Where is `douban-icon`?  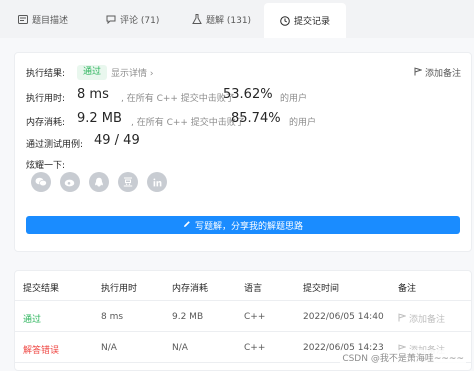 douban-icon is located at coordinates (128, 182).